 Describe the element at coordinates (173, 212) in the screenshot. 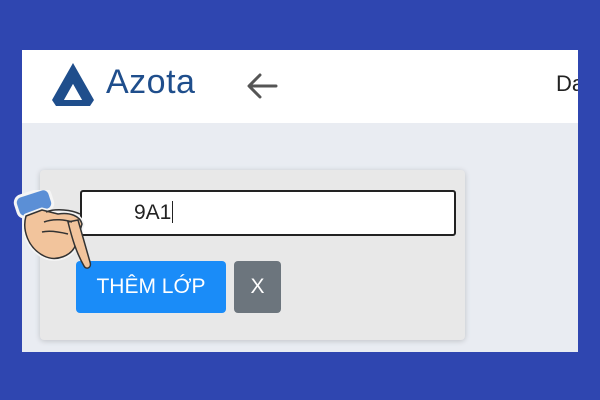

I see `text-caret` at that location.